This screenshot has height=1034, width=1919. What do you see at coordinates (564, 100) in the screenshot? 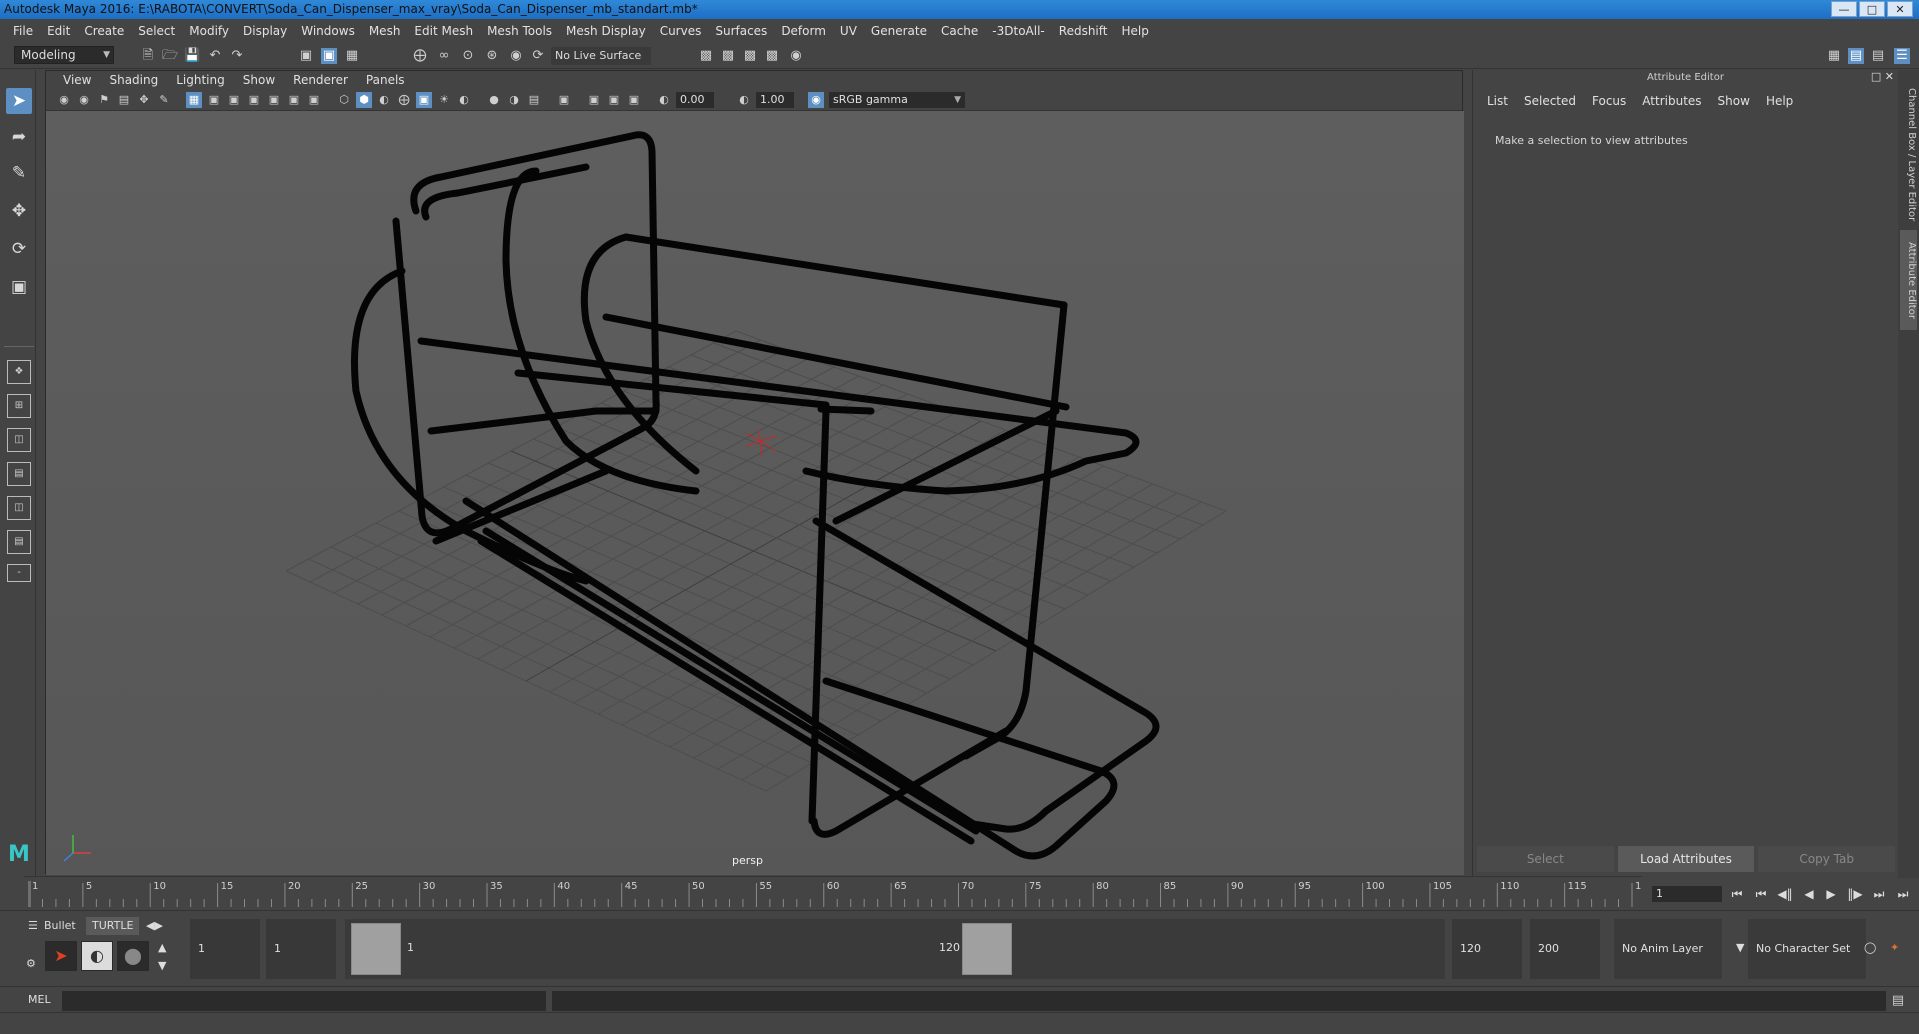
I see `isolate-select-icon: ▣` at bounding box center [564, 100].